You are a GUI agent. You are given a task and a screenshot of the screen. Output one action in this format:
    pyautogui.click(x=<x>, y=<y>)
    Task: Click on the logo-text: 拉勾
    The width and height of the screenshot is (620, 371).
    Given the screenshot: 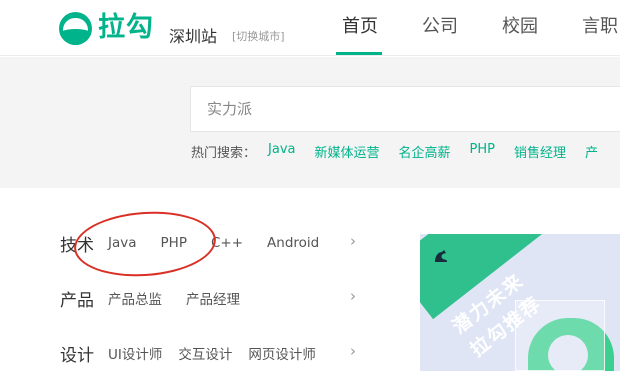 What is the action you would take?
    pyautogui.click(x=126, y=27)
    